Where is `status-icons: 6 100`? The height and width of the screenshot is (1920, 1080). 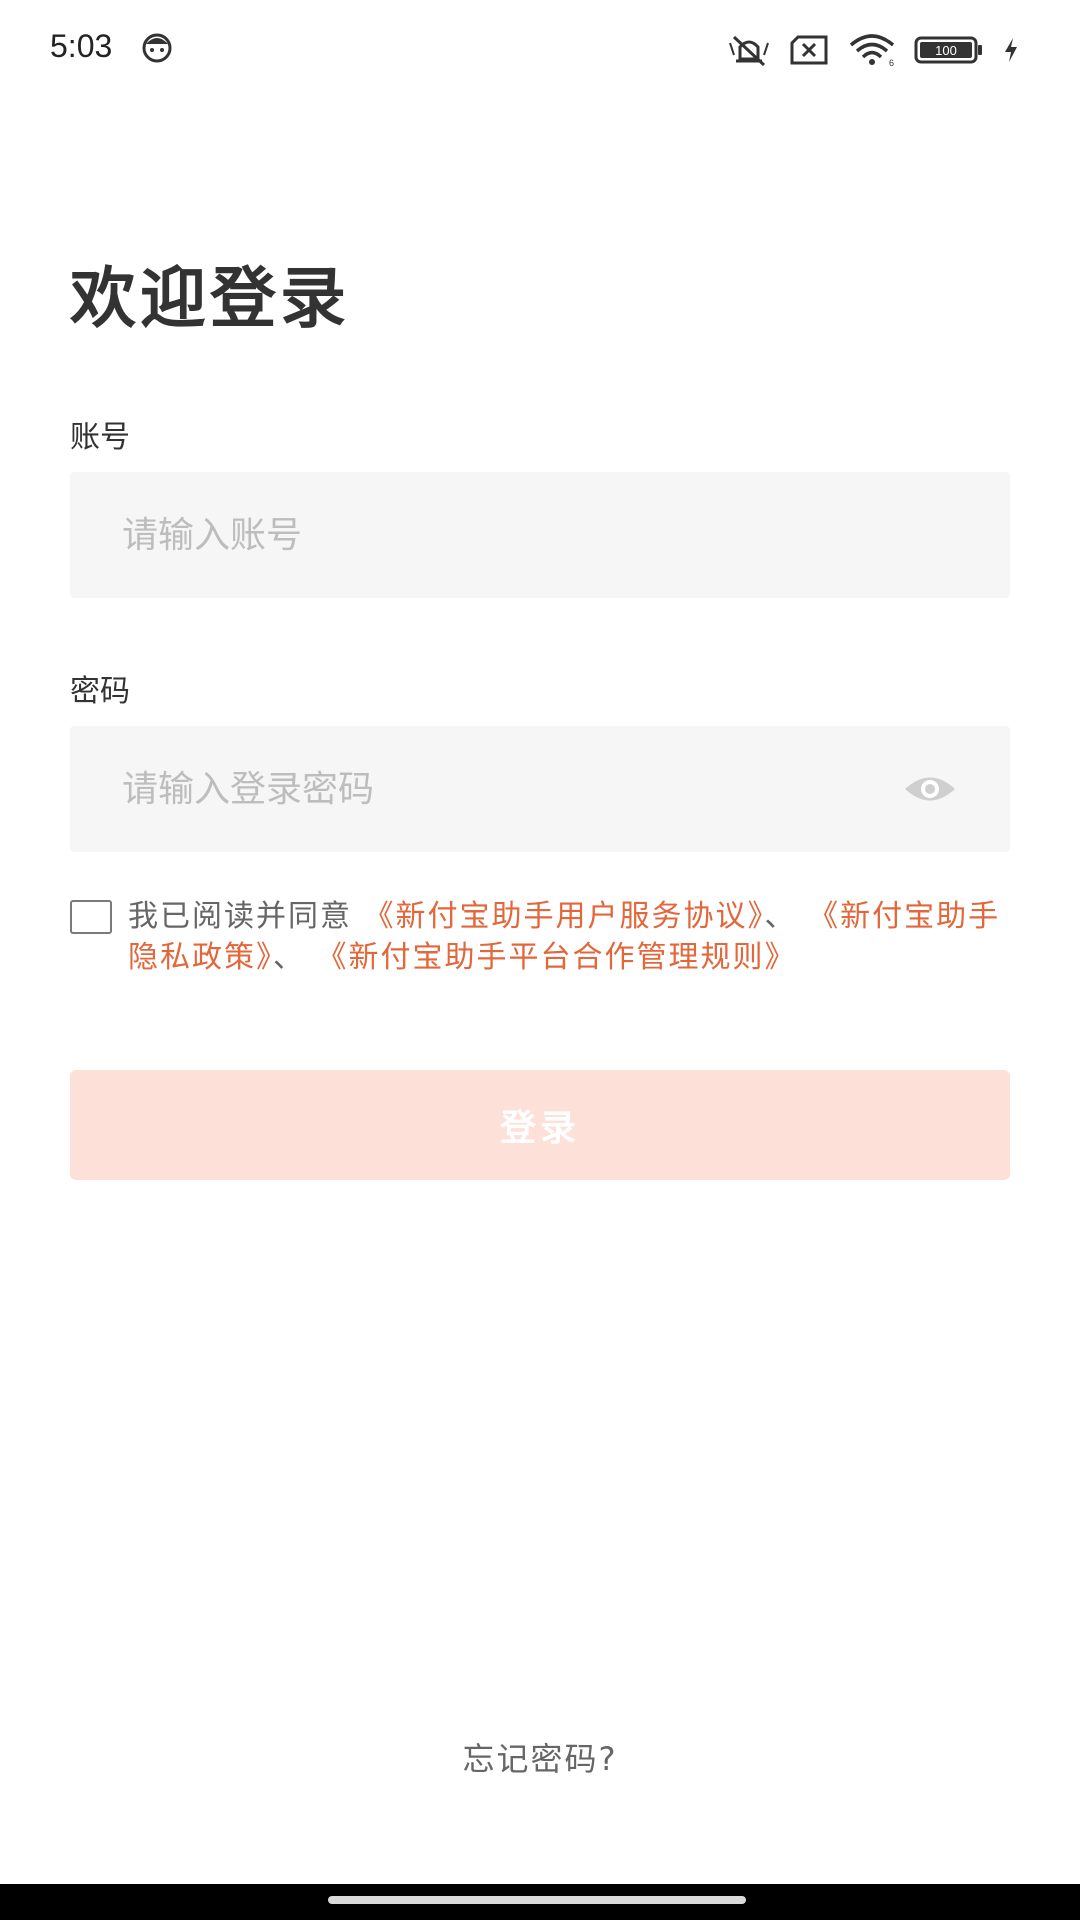 status-icons: 6 100 is located at coordinates (873, 50).